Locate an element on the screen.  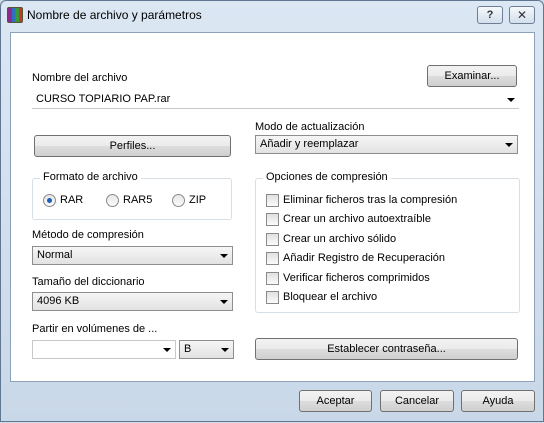
compression-method-value: Normal is located at coordinates (55, 255).